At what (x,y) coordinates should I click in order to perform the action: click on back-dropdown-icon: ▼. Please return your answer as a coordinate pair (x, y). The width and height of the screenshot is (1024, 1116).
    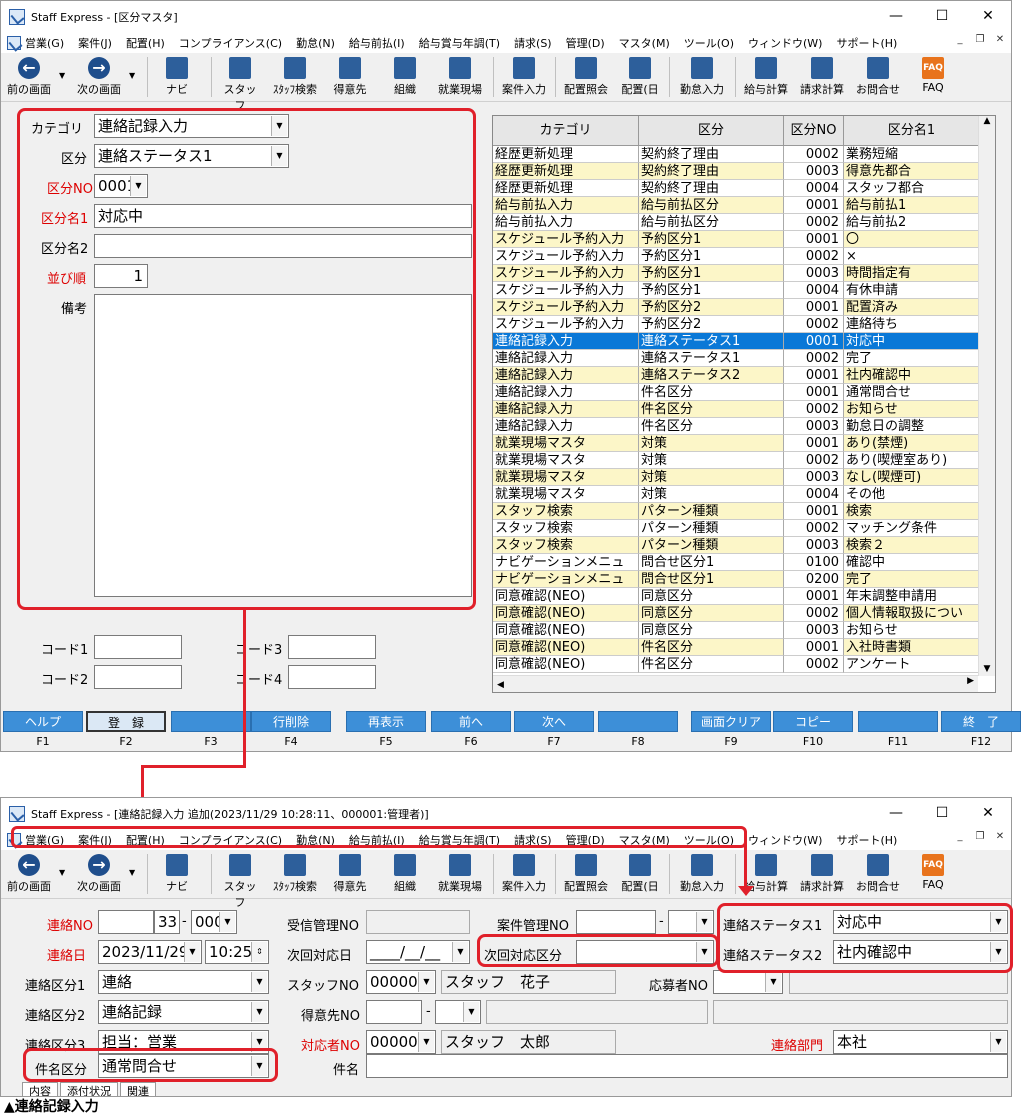
    Looking at the image, I should click on (62, 872).